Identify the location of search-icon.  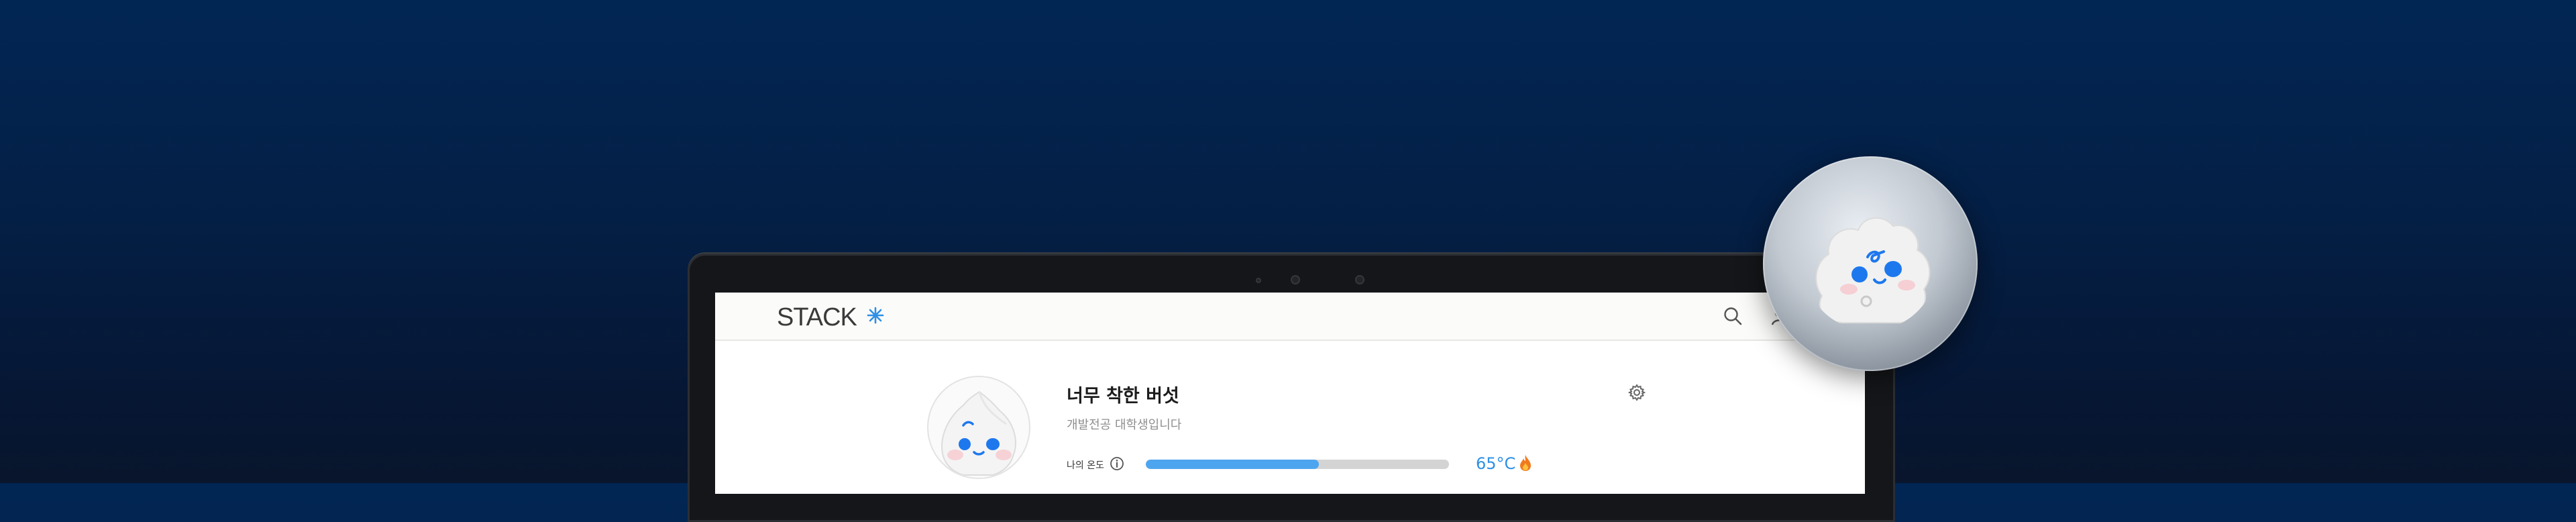
(1733, 316).